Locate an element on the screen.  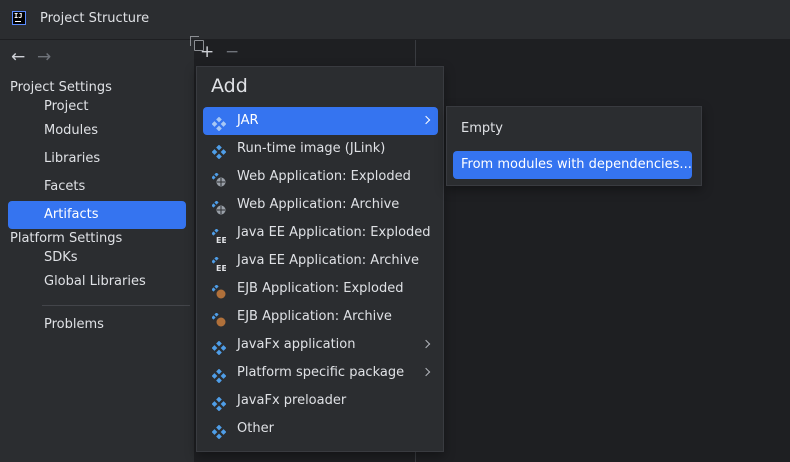
menu-item-platform-specific-package: Platform specific package is located at coordinates (320, 373).